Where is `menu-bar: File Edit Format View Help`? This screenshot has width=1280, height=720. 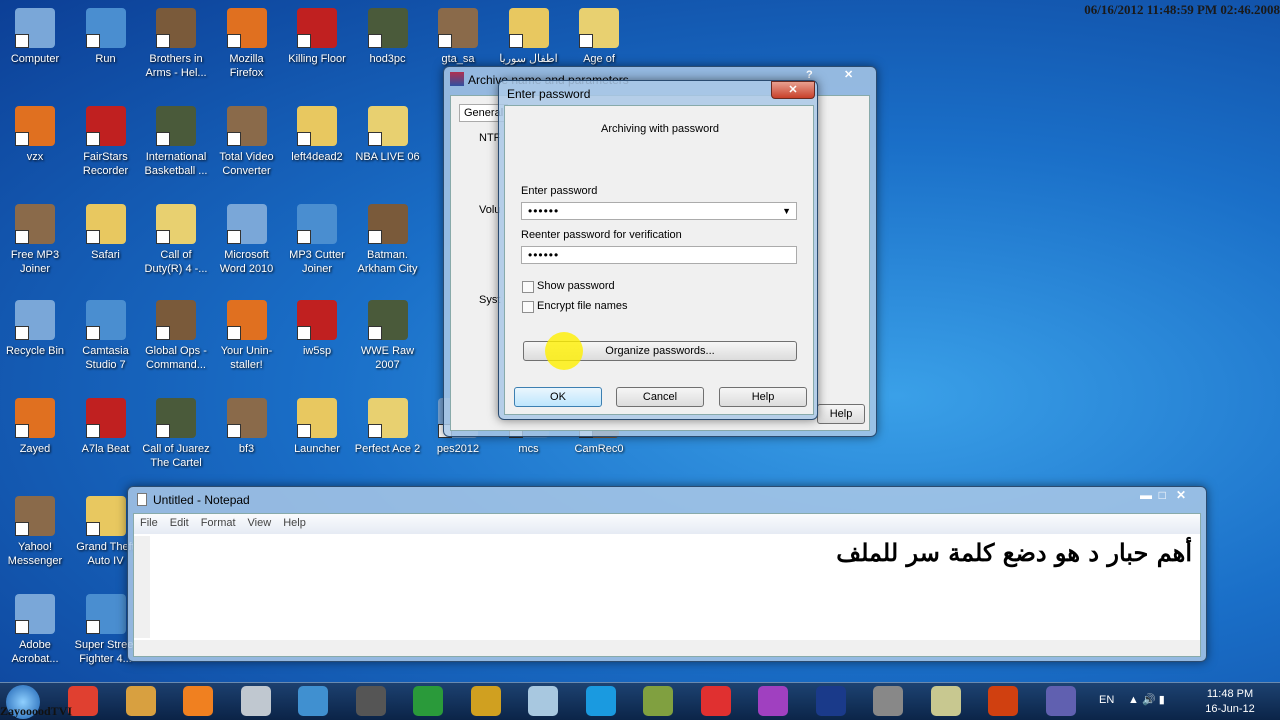 menu-bar: File Edit Format View Help is located at coordinates (667, 524).